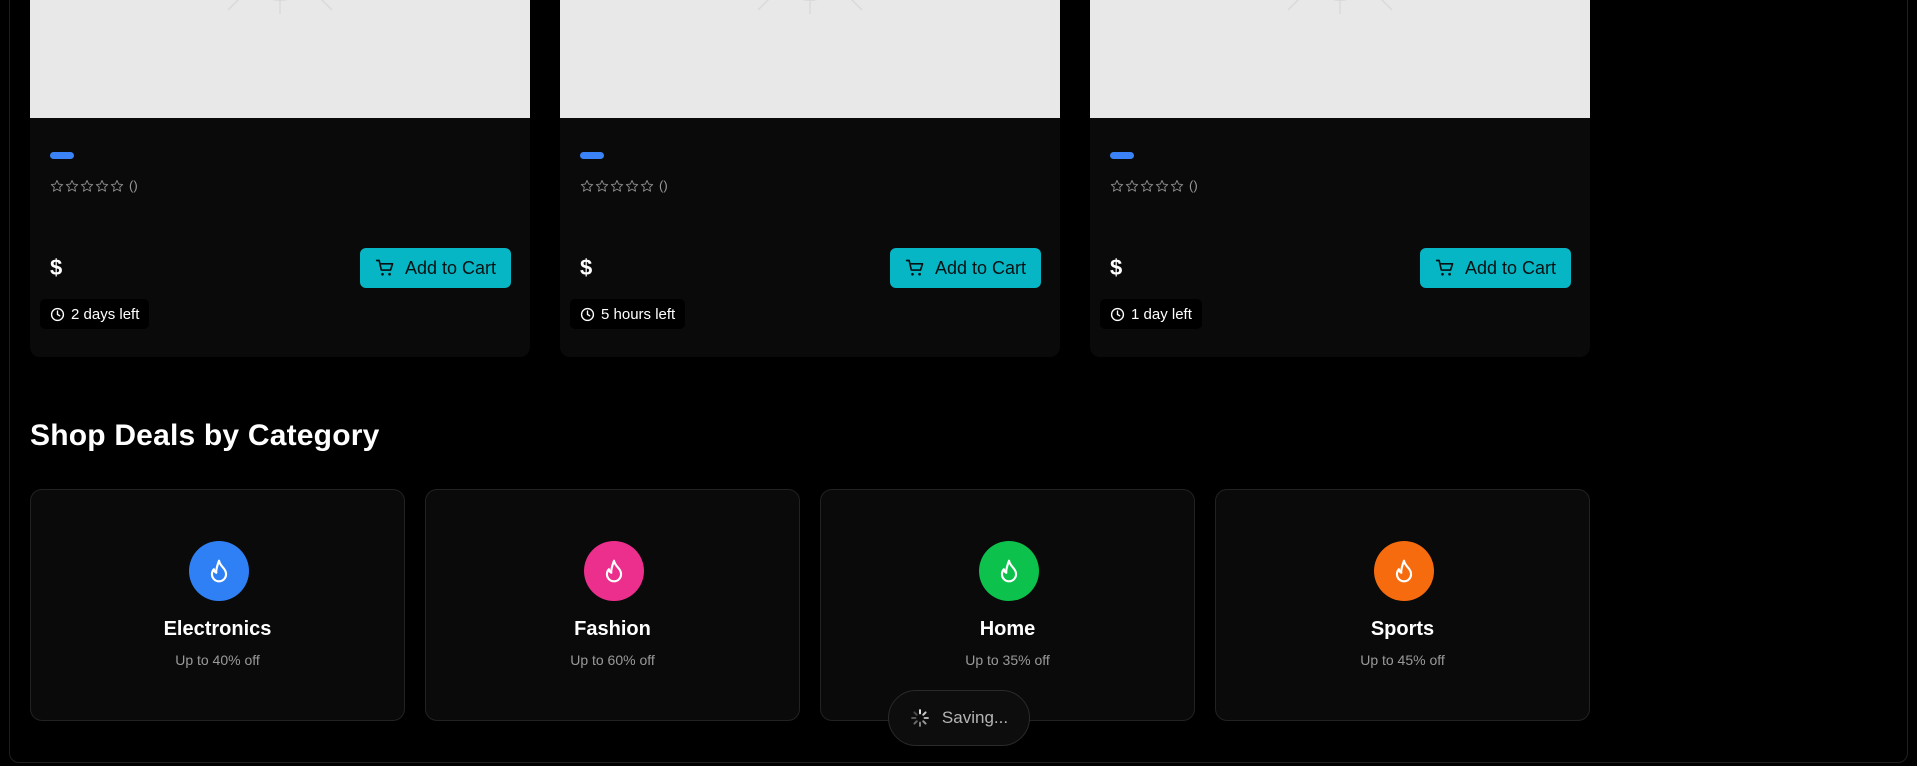  I want to click on category-discount: Up to 60% off, so click(612, 660).